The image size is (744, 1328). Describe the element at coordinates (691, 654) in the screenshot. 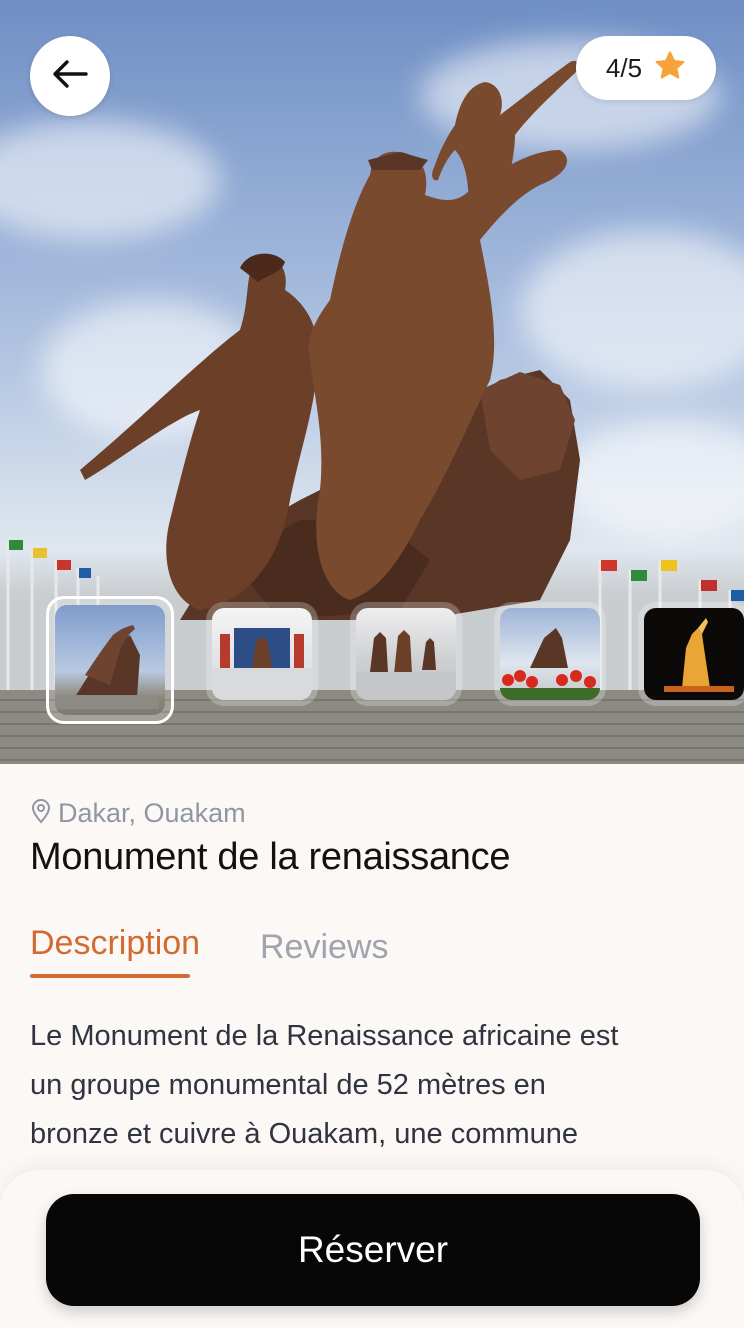

I see `thumbnail-golden-statue-night` at that location.